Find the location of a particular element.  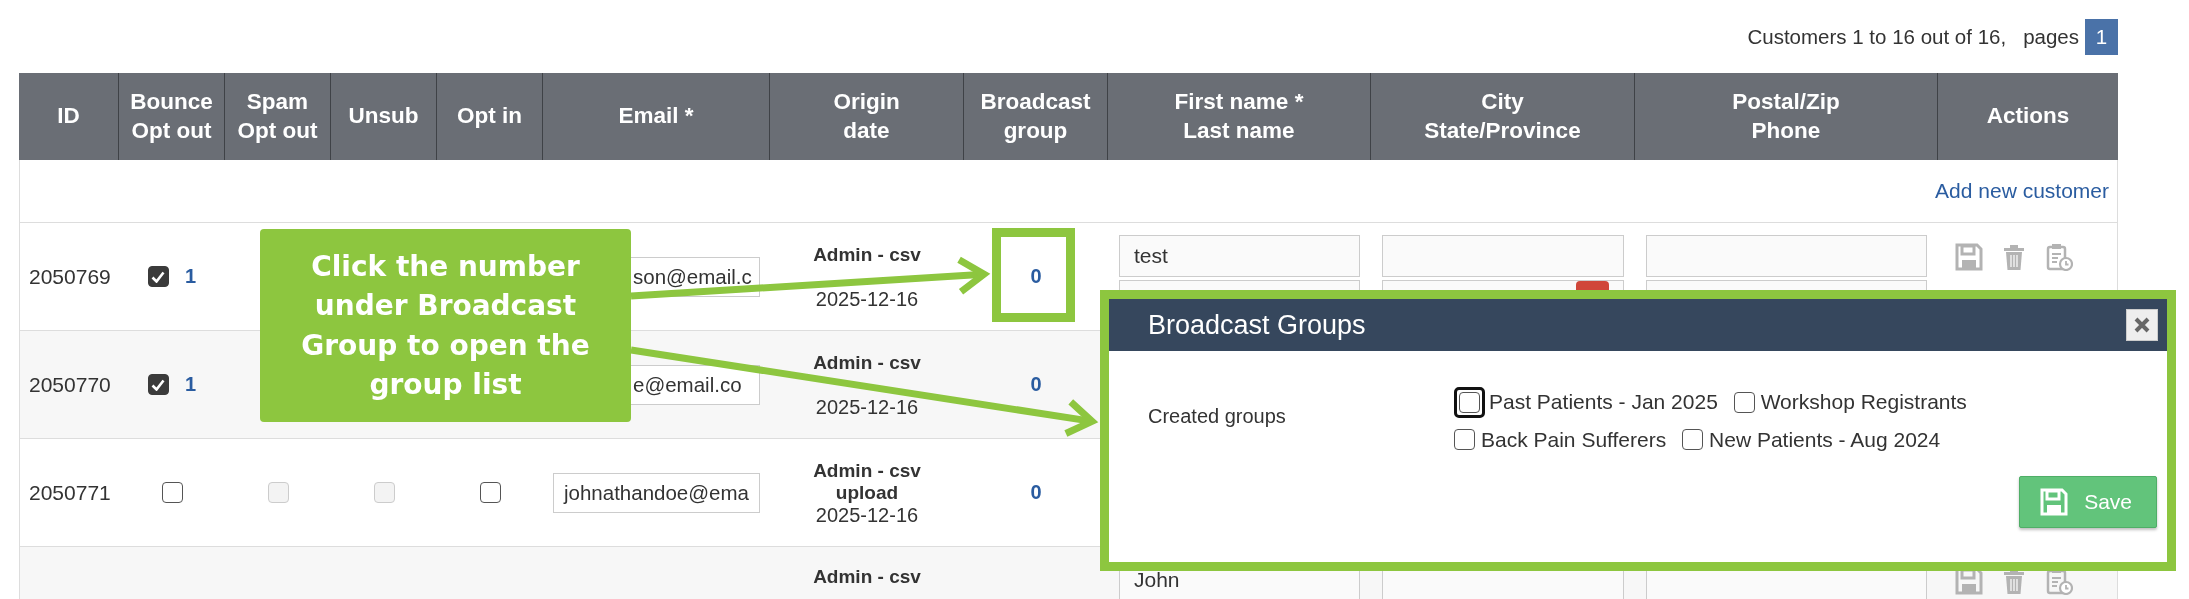

text-field: test is located at coordinates (1239, 256).